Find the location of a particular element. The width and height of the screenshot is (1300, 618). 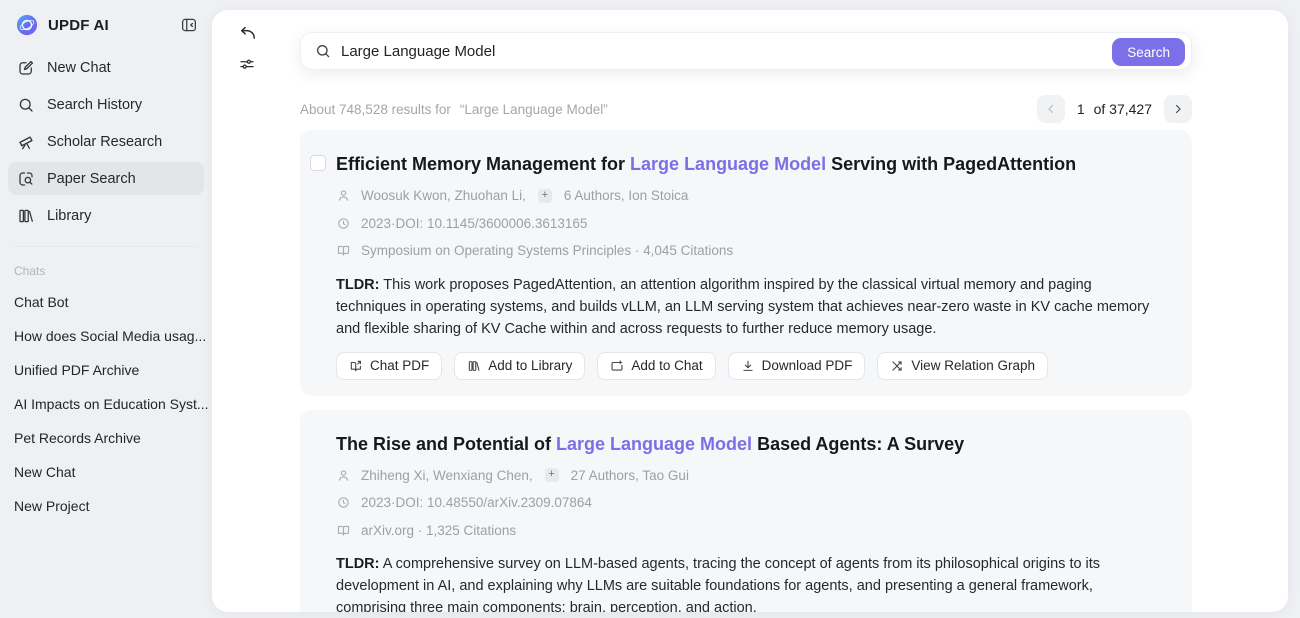

compose-icon is located at coordinates (26, 68).